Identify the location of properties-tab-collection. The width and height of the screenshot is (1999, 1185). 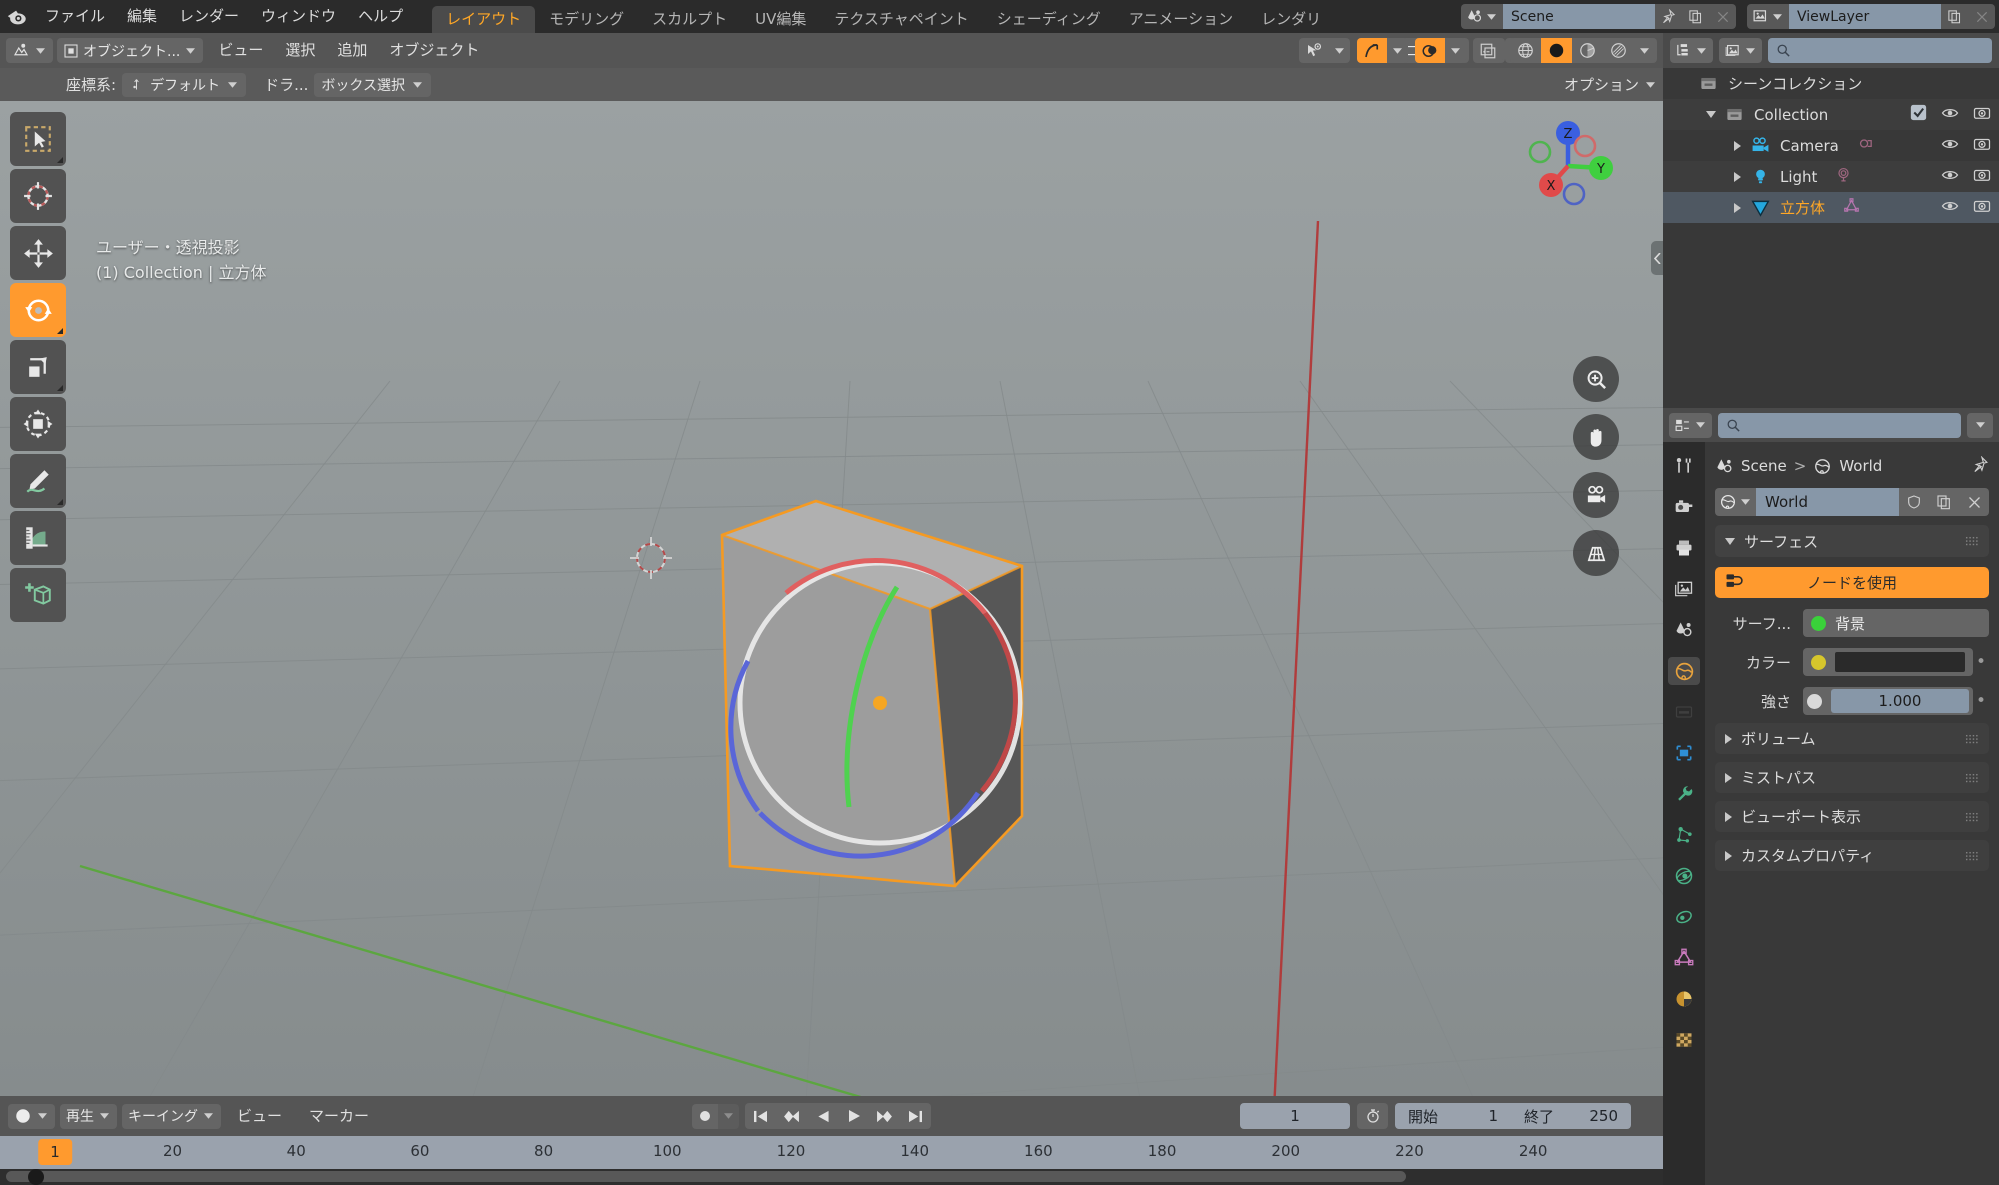
(1684, 712).